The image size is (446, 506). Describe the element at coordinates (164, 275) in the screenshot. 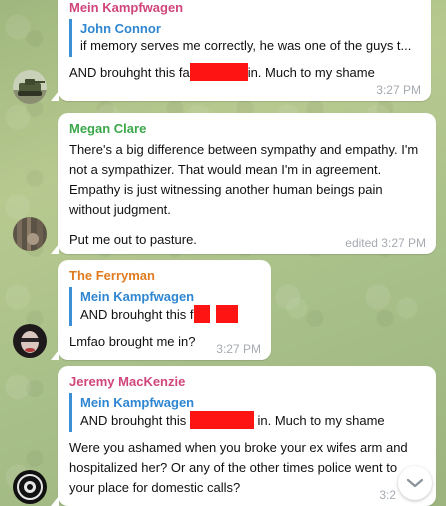

I see `sender-name: The Ferryman` at that location.